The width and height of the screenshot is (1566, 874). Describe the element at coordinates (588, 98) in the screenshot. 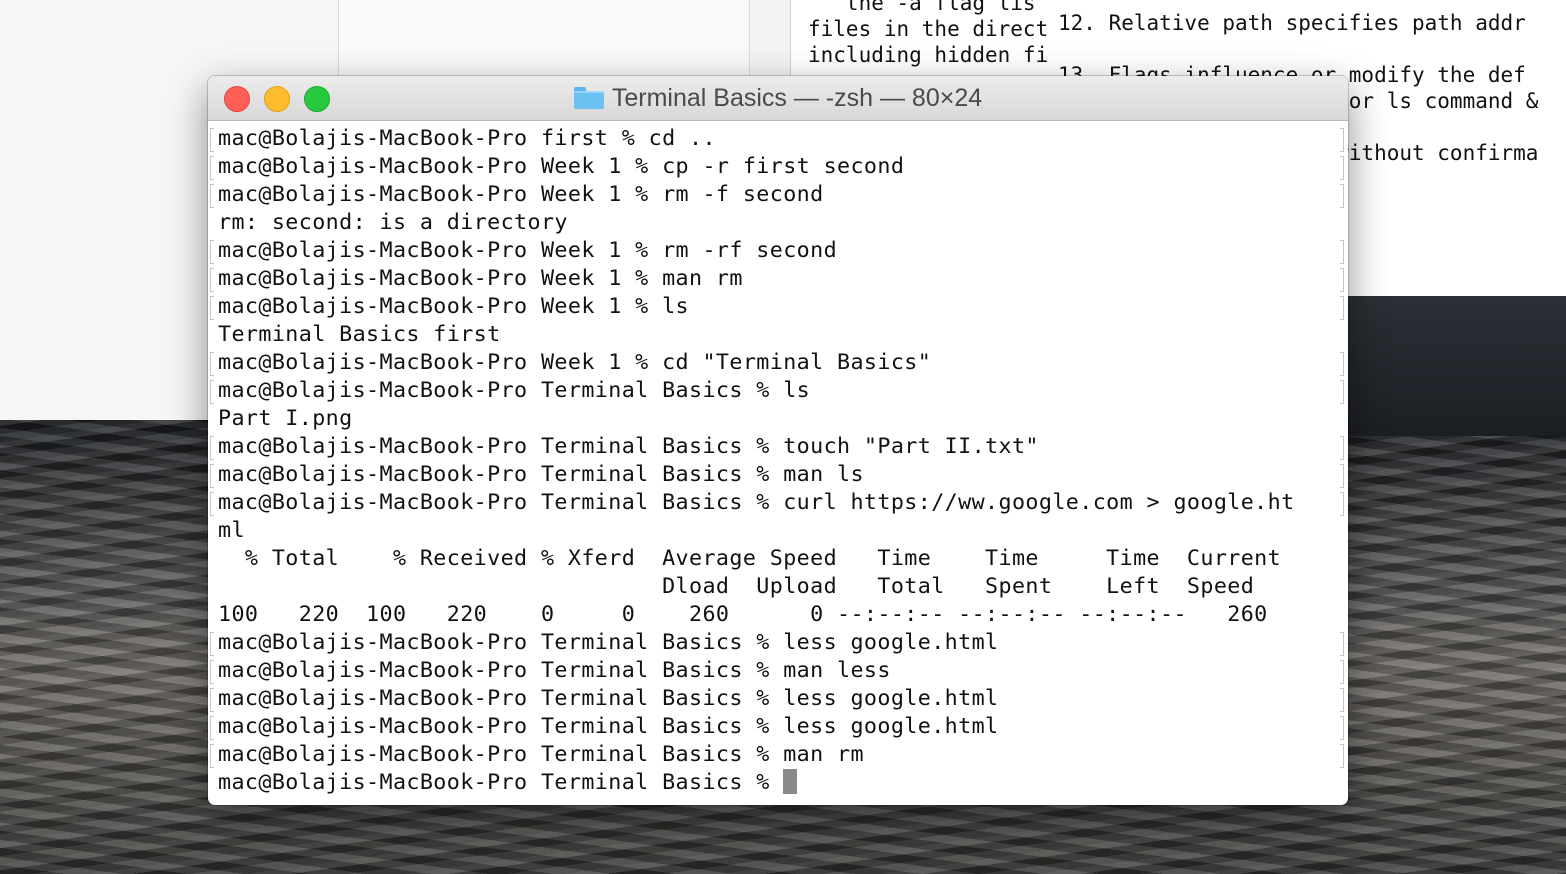

I see `folder-icon` at that location.